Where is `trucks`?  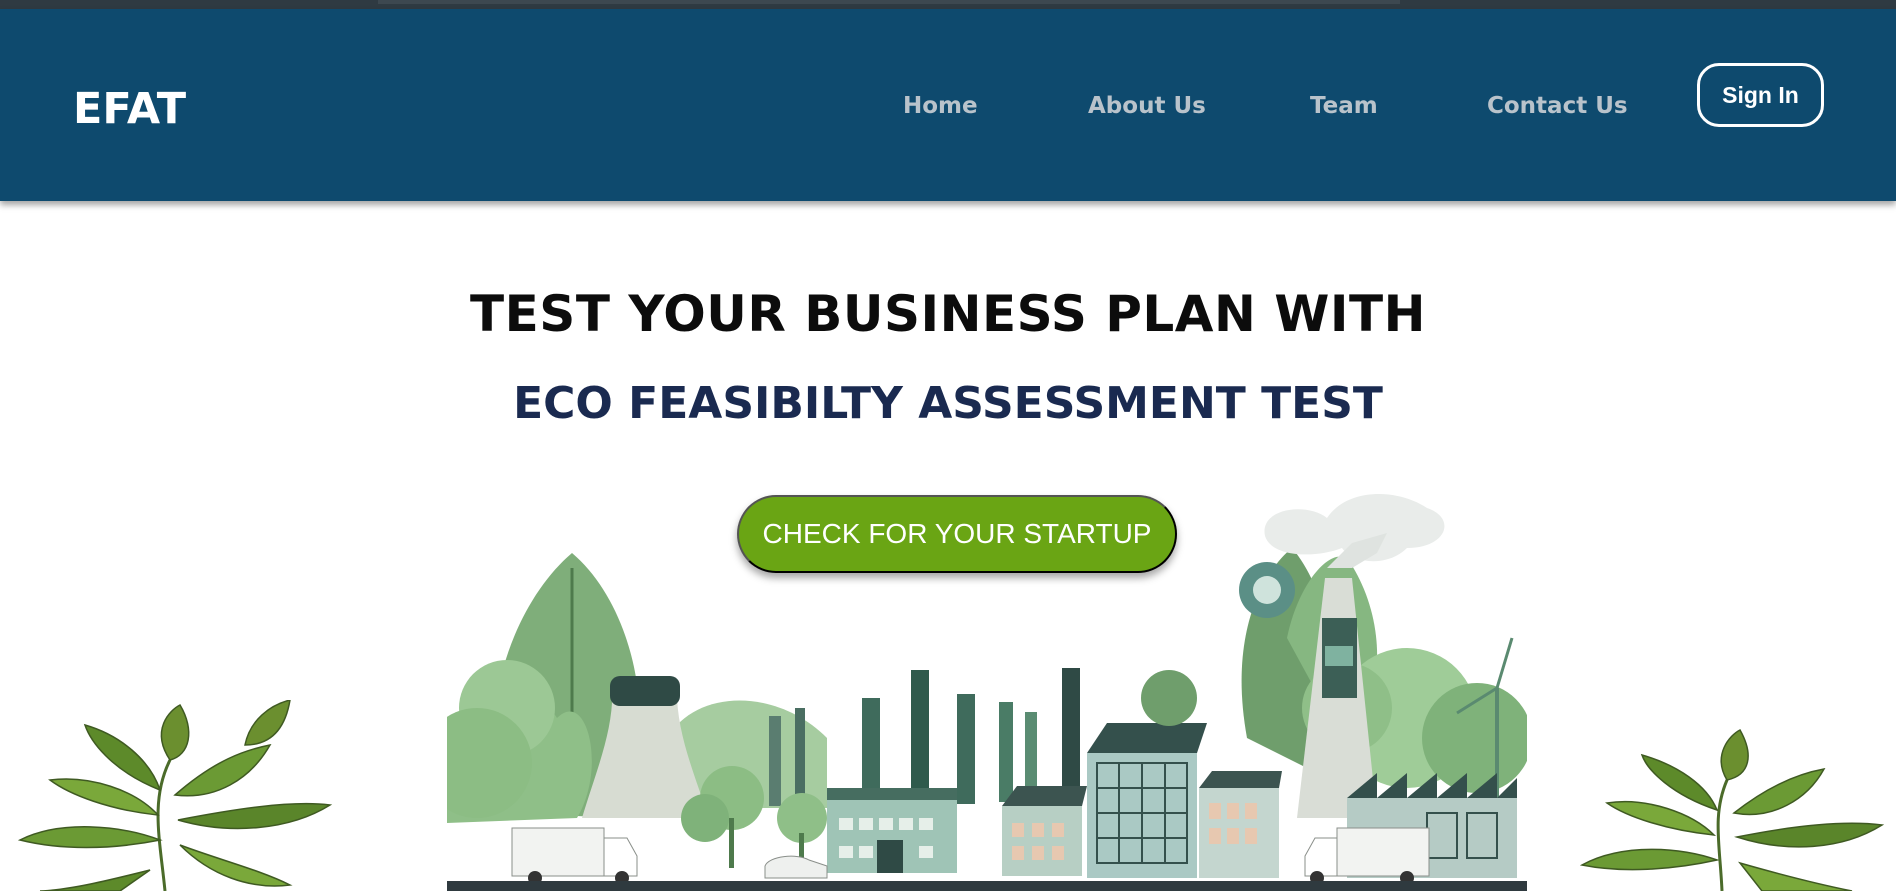 trucks is located at coordinates (970, 856).